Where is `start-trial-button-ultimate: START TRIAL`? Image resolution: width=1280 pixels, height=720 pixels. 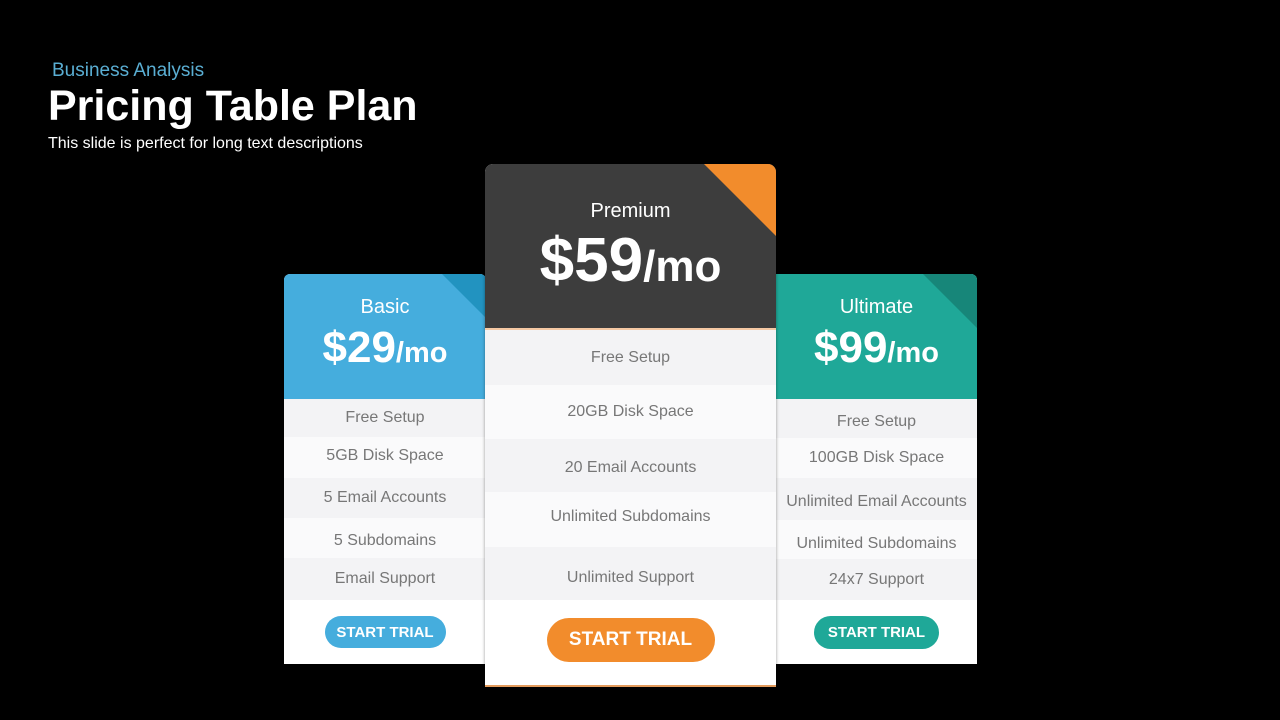 start-trial-button-ultimate: START TRIAL is located at coordinates (876, 632).